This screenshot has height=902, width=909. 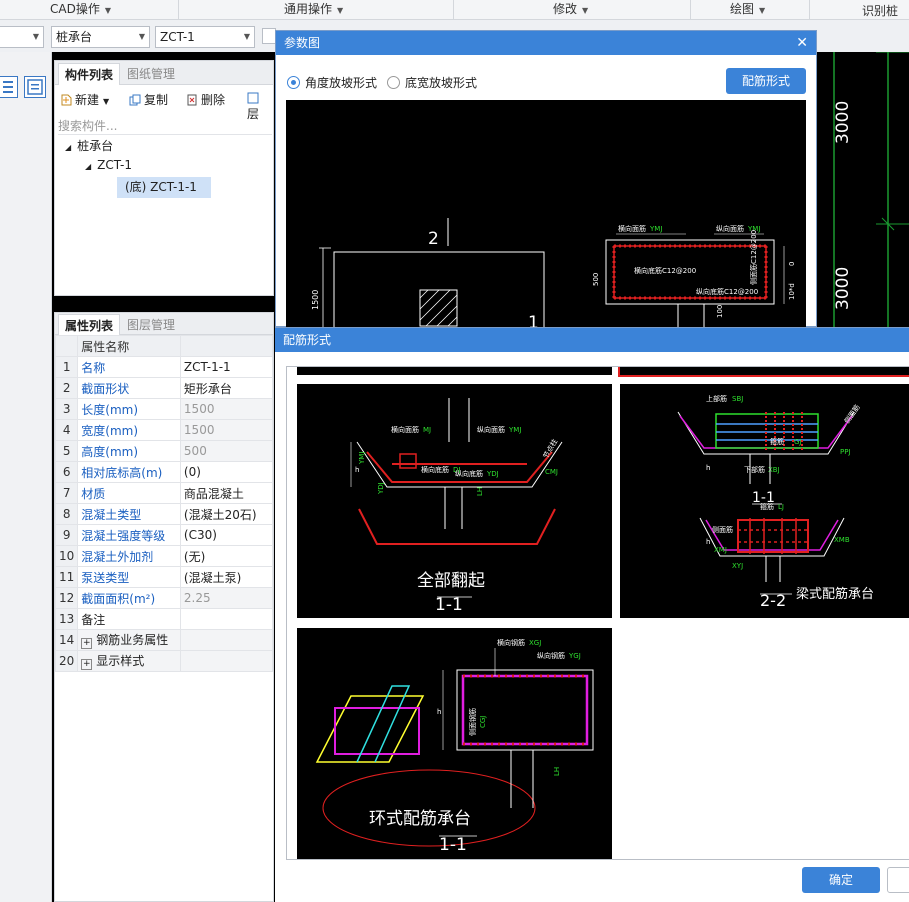 What do you see at coordinates (841, 880) in the screenshot?
I see `confirm-button: 确定` at bounding box center [841, 880].